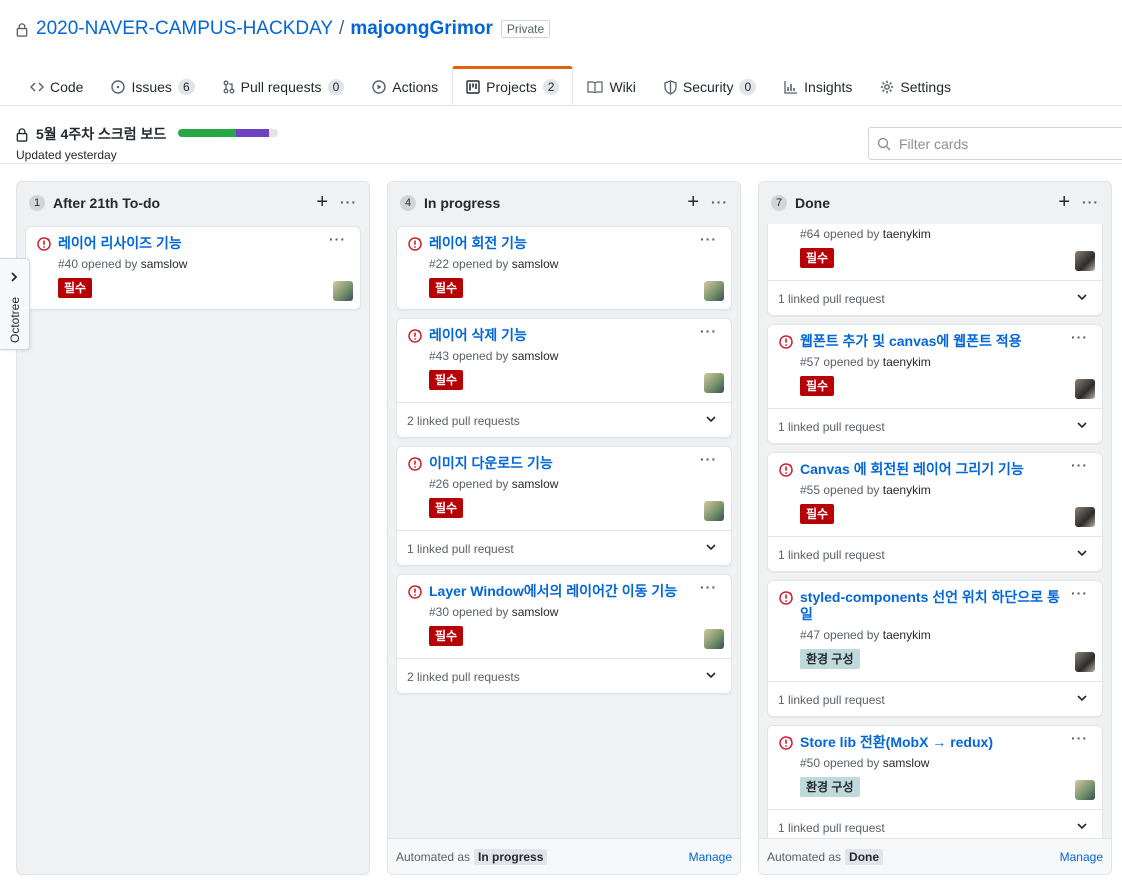  I want to click on lock-icon, so click(22, 29).